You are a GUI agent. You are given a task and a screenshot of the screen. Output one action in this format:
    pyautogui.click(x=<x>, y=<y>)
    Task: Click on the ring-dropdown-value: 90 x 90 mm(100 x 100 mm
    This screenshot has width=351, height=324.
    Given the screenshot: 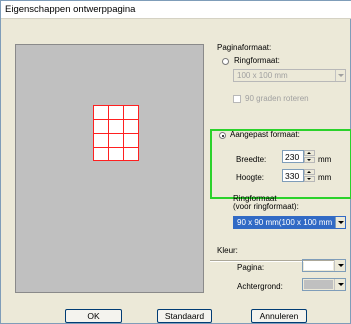 What is the action you would take?
    pyautogui.click(x=285, y=222)
    